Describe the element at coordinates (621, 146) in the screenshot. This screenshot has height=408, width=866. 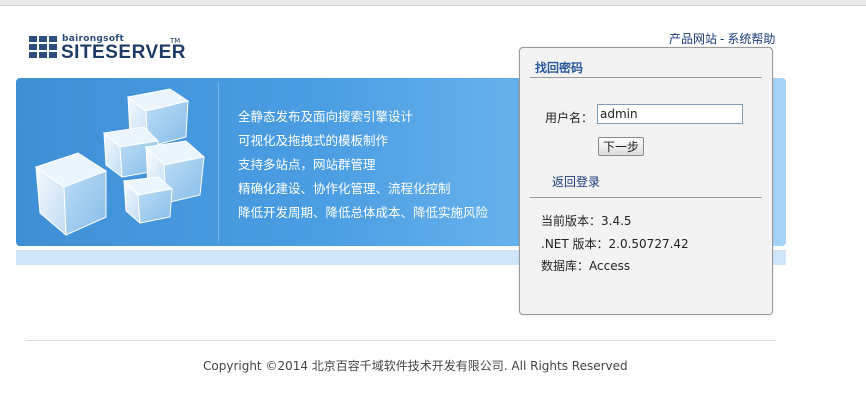
I see `next-step-button: 下一步` at that location.